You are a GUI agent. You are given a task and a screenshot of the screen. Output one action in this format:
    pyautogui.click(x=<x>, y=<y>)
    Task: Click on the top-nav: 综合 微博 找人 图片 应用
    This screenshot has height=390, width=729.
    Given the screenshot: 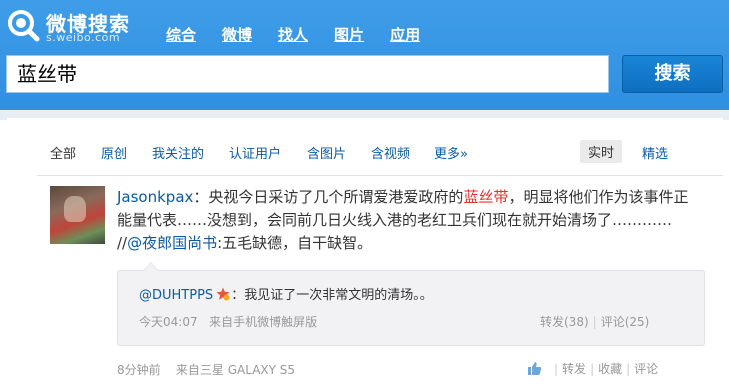 What is the action you would take?
    pyautogui.click(x=306, y=34)
    